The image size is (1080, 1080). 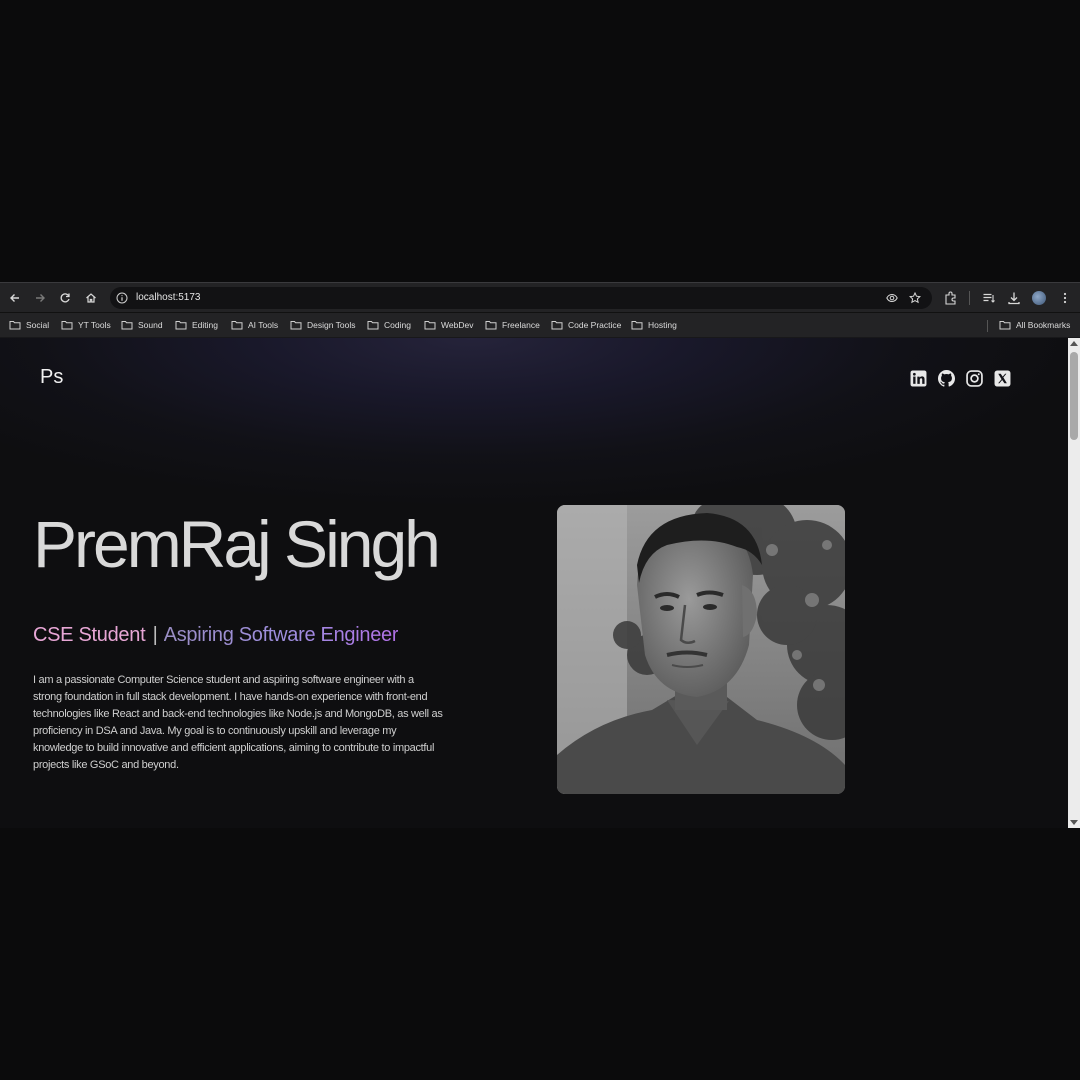 I want to click on back-button, so click(x=15, y=298).